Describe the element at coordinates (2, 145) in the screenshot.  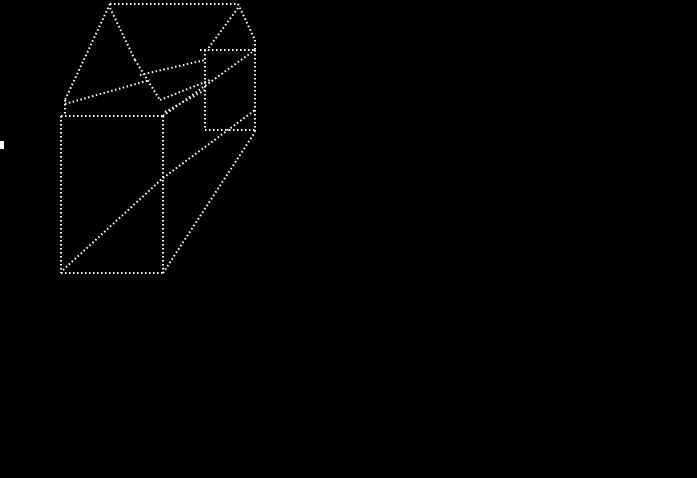
I see `text-cursor` at that location.